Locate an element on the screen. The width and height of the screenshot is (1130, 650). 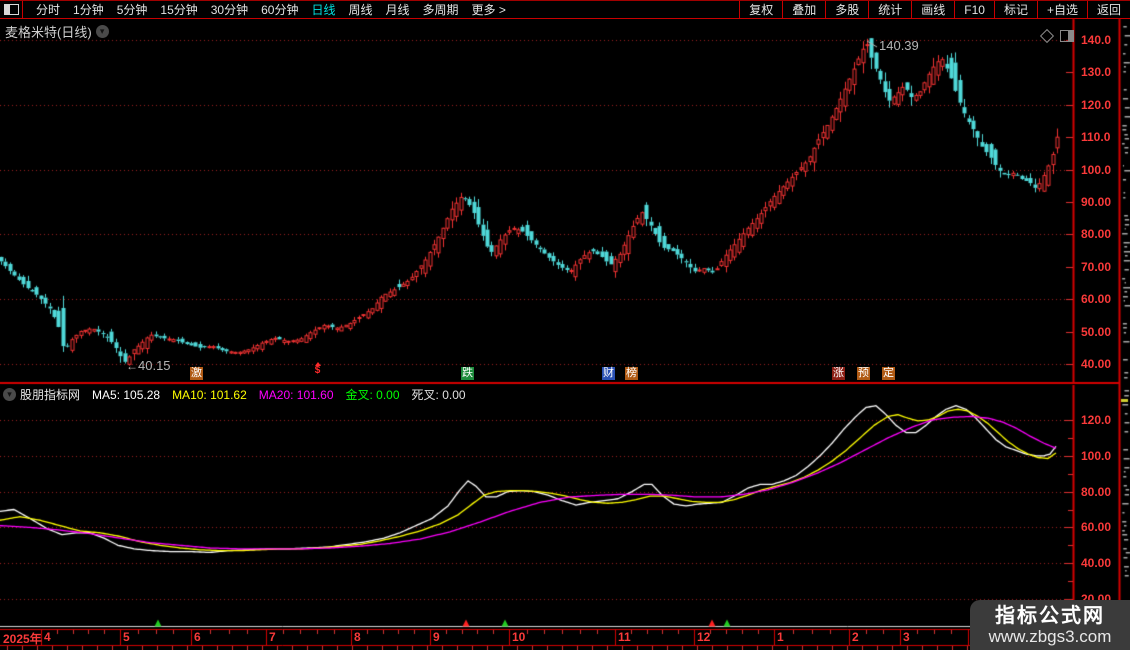
x-axis-month-label: 11 is located at coordinates (624, 637).